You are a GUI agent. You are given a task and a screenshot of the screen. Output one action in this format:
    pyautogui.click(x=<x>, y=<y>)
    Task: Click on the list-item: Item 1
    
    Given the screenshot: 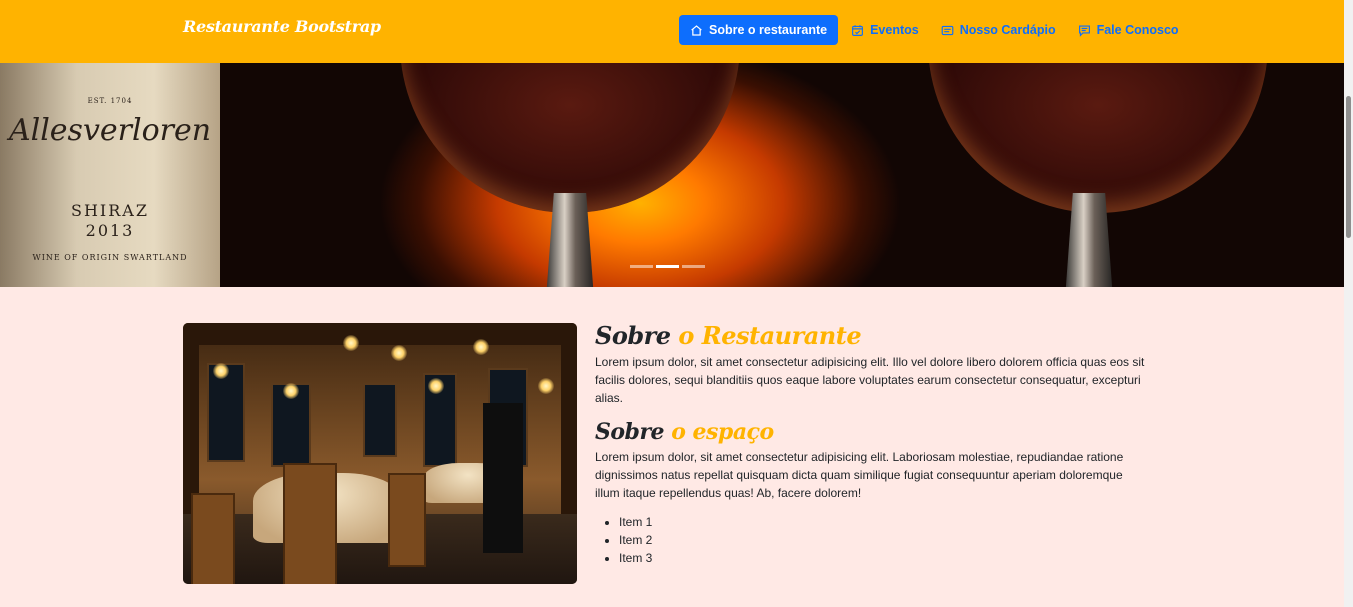 What is the action you would take?
    pyautogui.click(x=887, y=522)
    